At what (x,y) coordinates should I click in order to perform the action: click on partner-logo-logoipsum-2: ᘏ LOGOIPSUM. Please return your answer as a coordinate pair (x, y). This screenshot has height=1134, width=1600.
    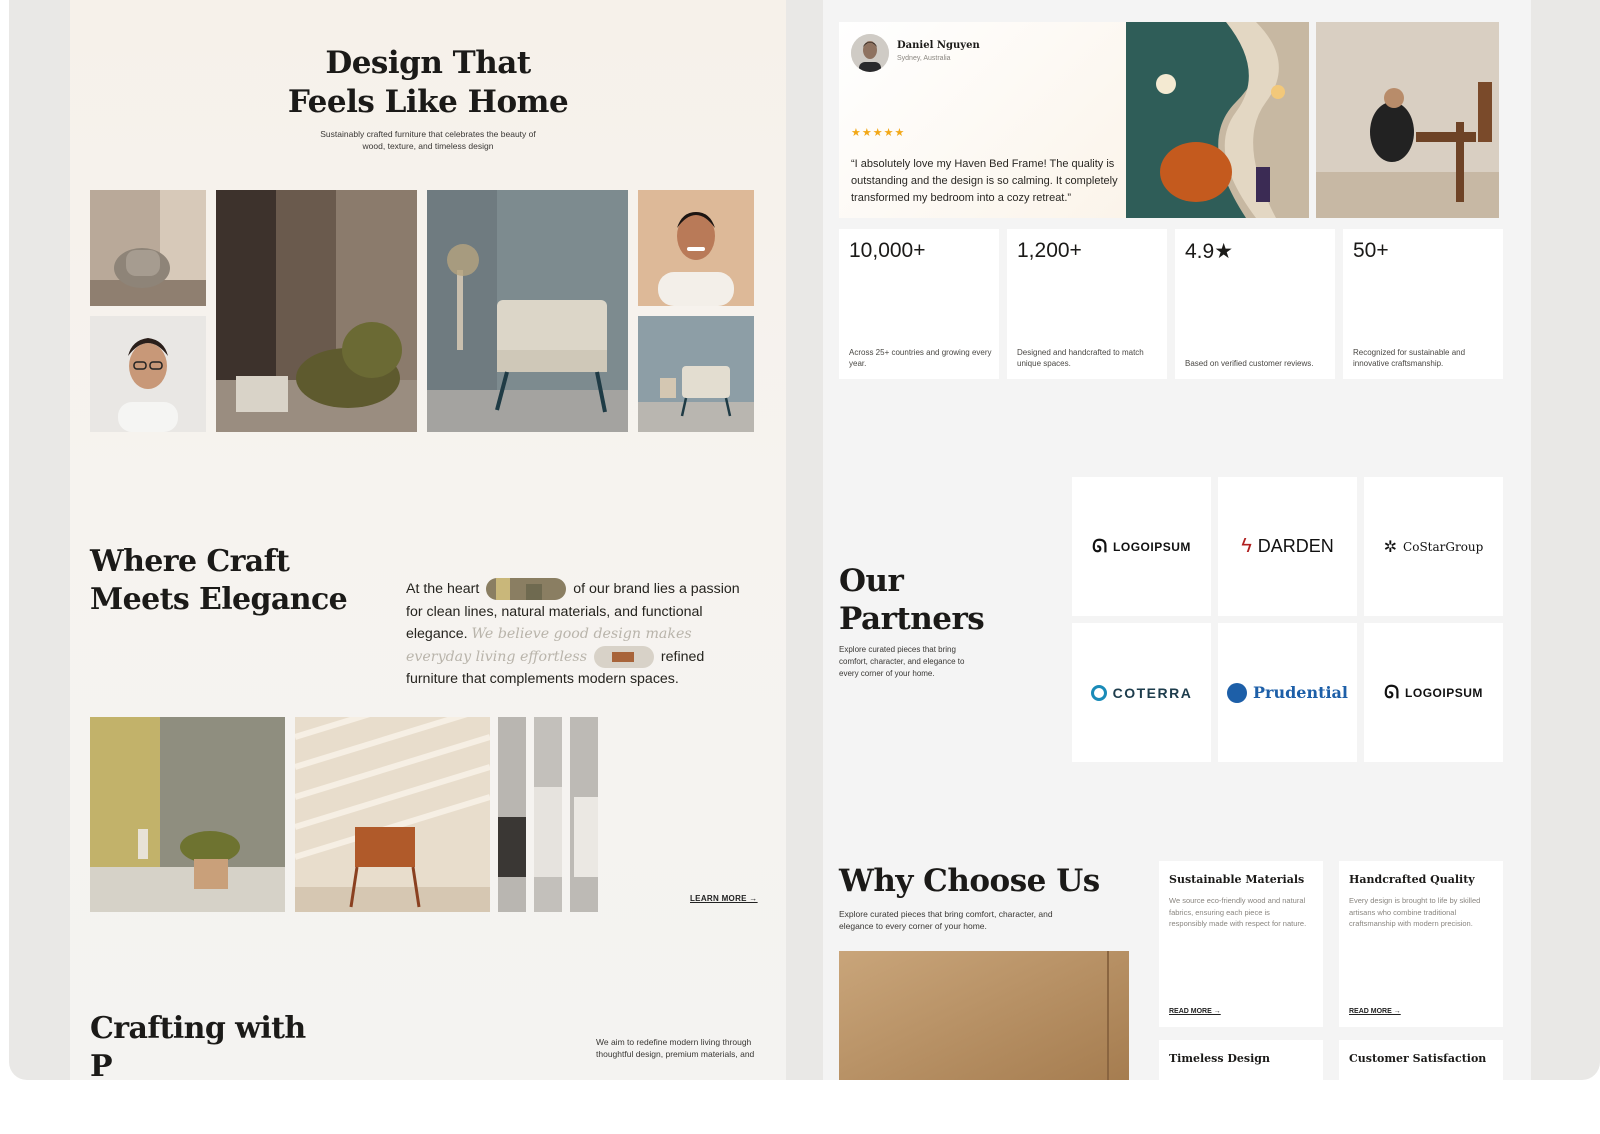
    Looking at the image, I should click on (1433, 692).